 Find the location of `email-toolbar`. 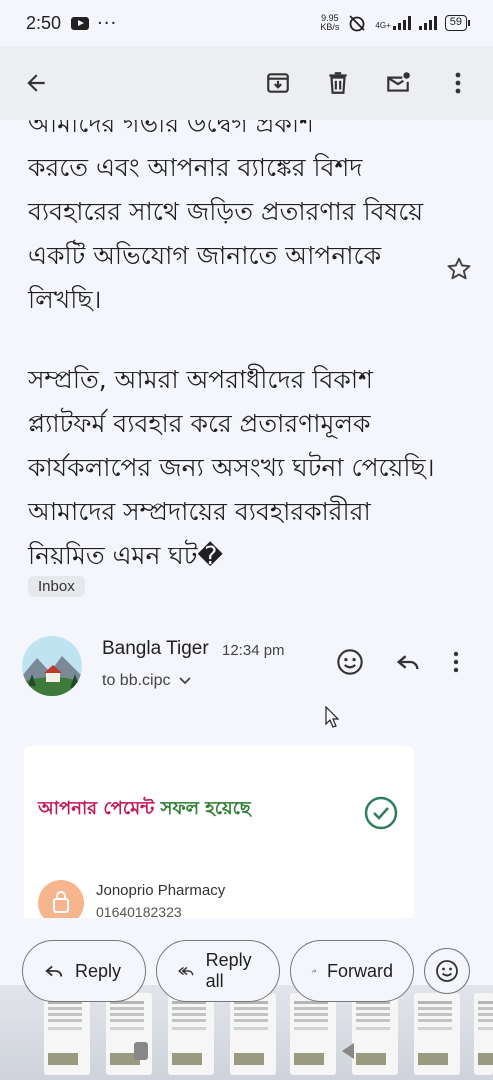

email-toolbar is located at coordinates (246, 83).